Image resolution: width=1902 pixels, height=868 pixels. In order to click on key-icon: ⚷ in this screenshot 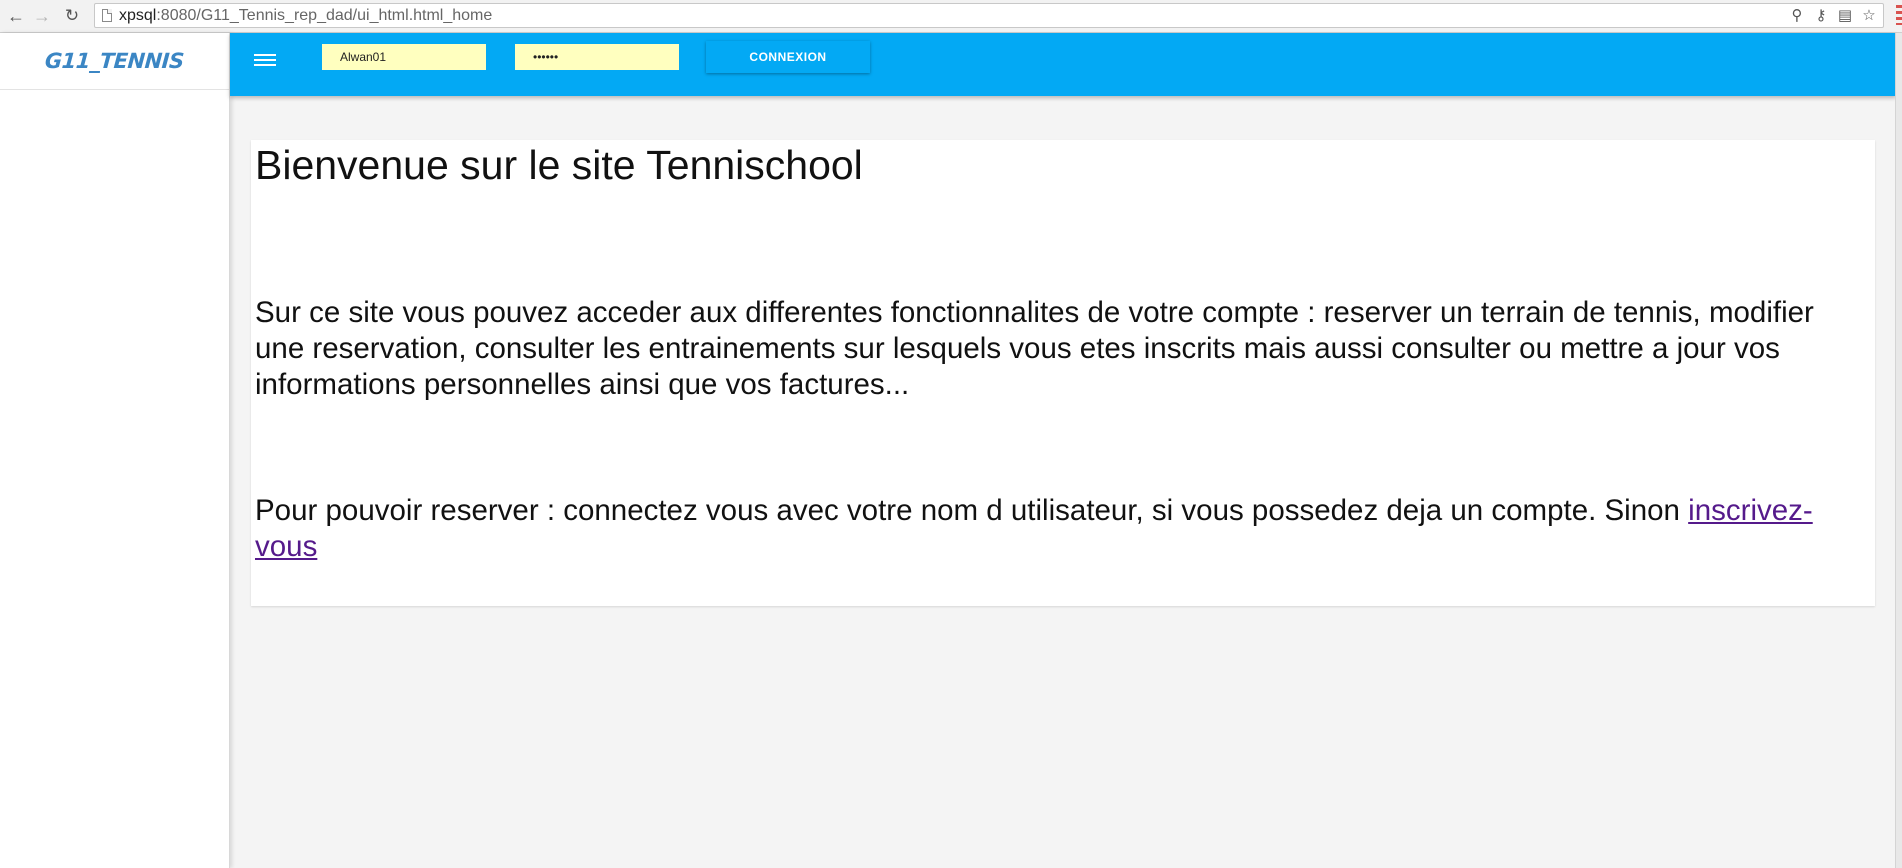, I will do `click(1821, 15)`.